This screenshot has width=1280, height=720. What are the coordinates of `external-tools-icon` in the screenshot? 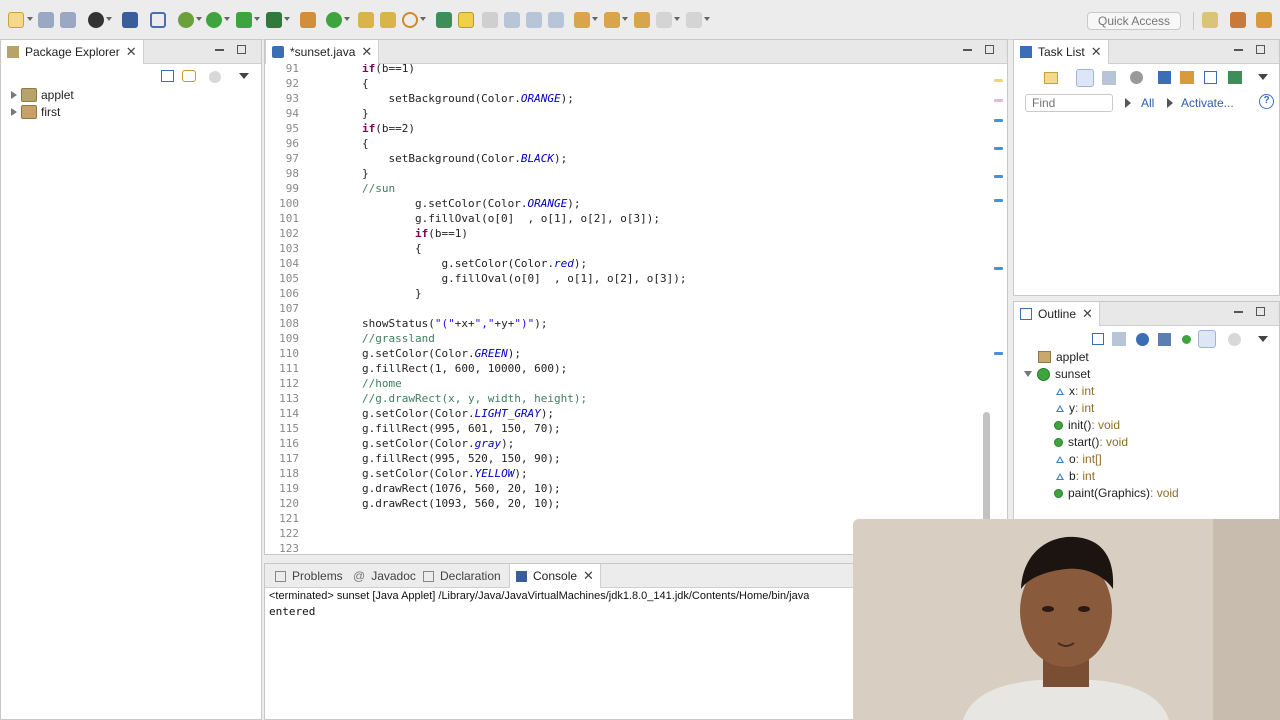 It's located at (274, 20).